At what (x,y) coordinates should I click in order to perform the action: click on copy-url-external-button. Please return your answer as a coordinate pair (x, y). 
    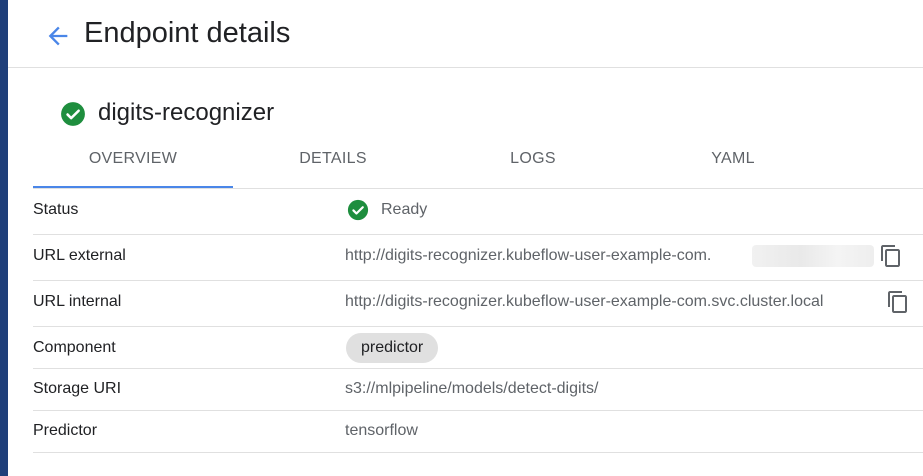
    Looking at the image, I should click on (891, 256).